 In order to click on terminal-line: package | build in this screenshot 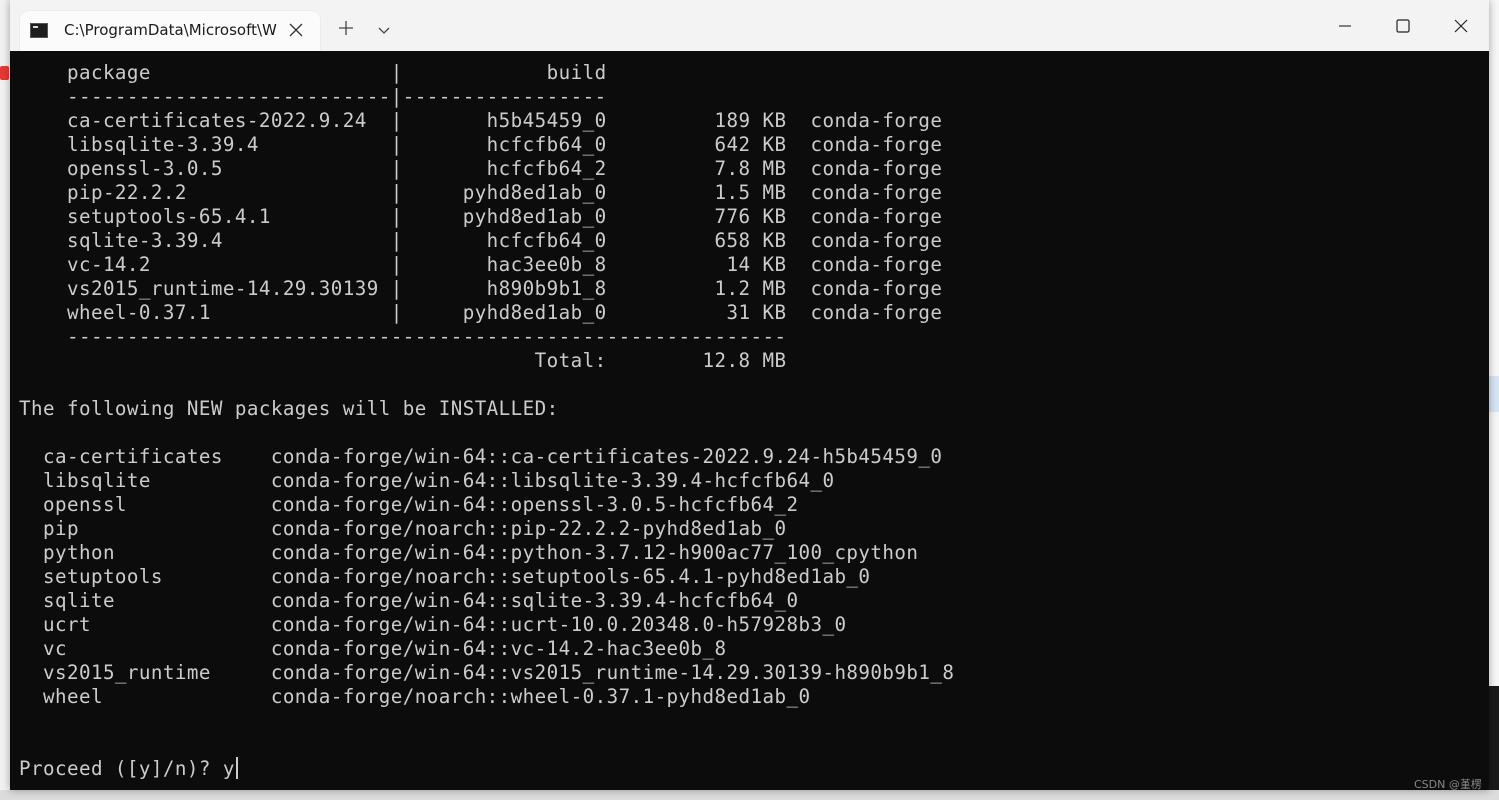, I will do `click(313, 72)`.